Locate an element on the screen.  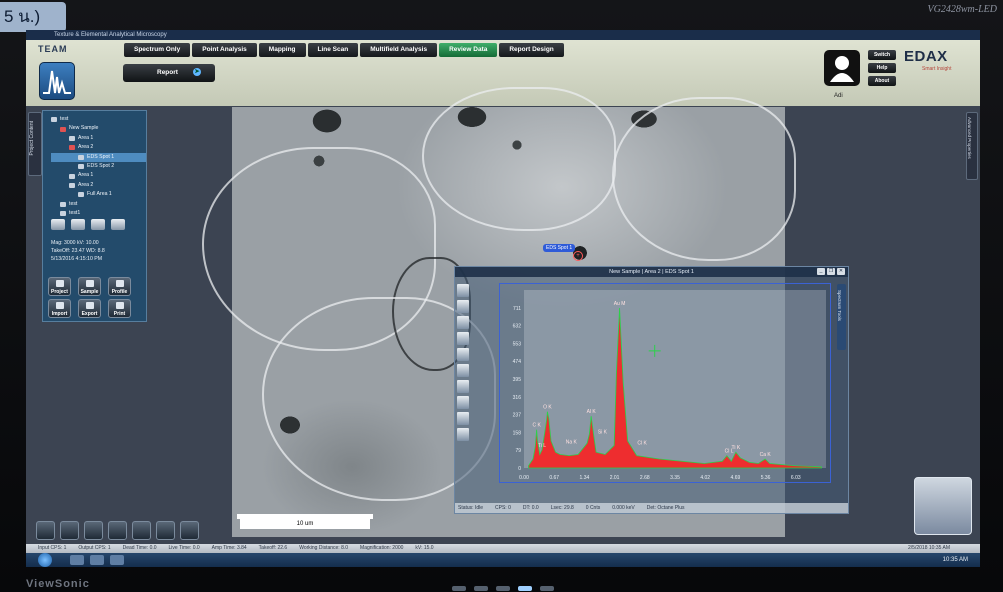
tree-item-label: Full Area 1 is located at coordinates (99, 194).